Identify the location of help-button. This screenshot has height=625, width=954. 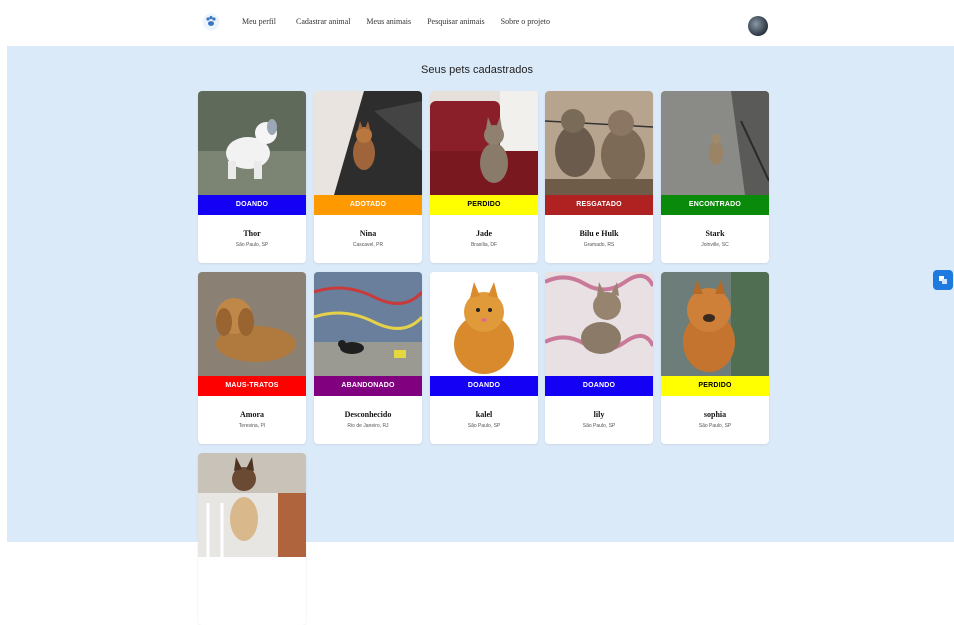
(943, 280).